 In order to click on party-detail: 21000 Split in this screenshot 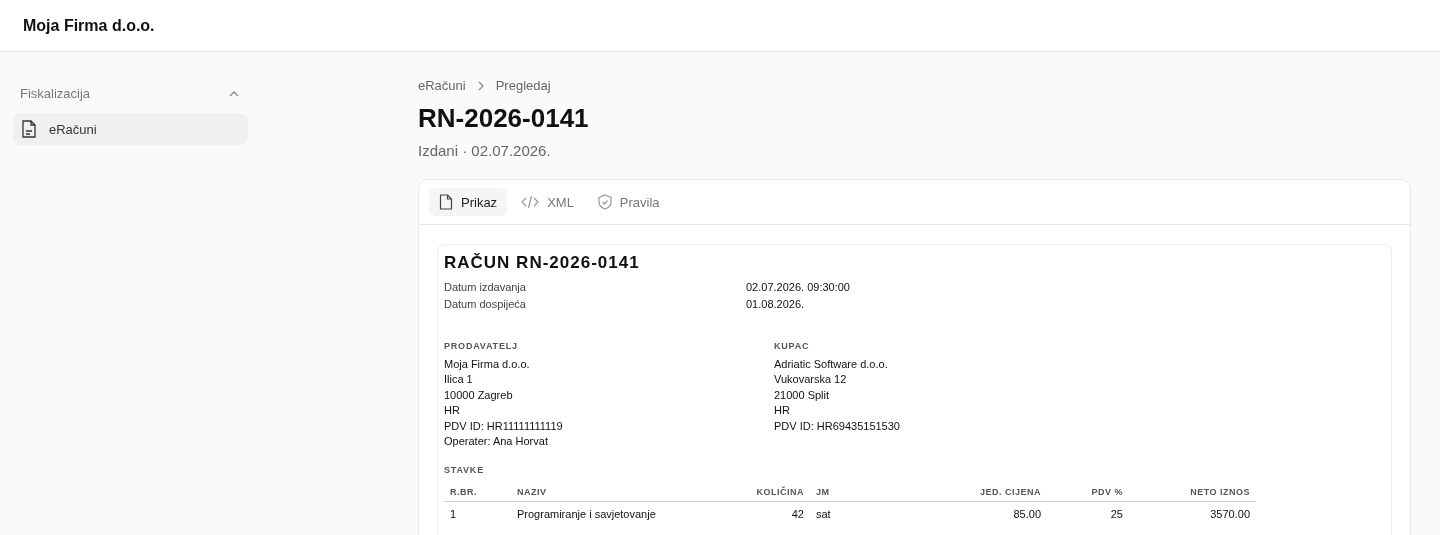, I will do `click(802, 395)`.